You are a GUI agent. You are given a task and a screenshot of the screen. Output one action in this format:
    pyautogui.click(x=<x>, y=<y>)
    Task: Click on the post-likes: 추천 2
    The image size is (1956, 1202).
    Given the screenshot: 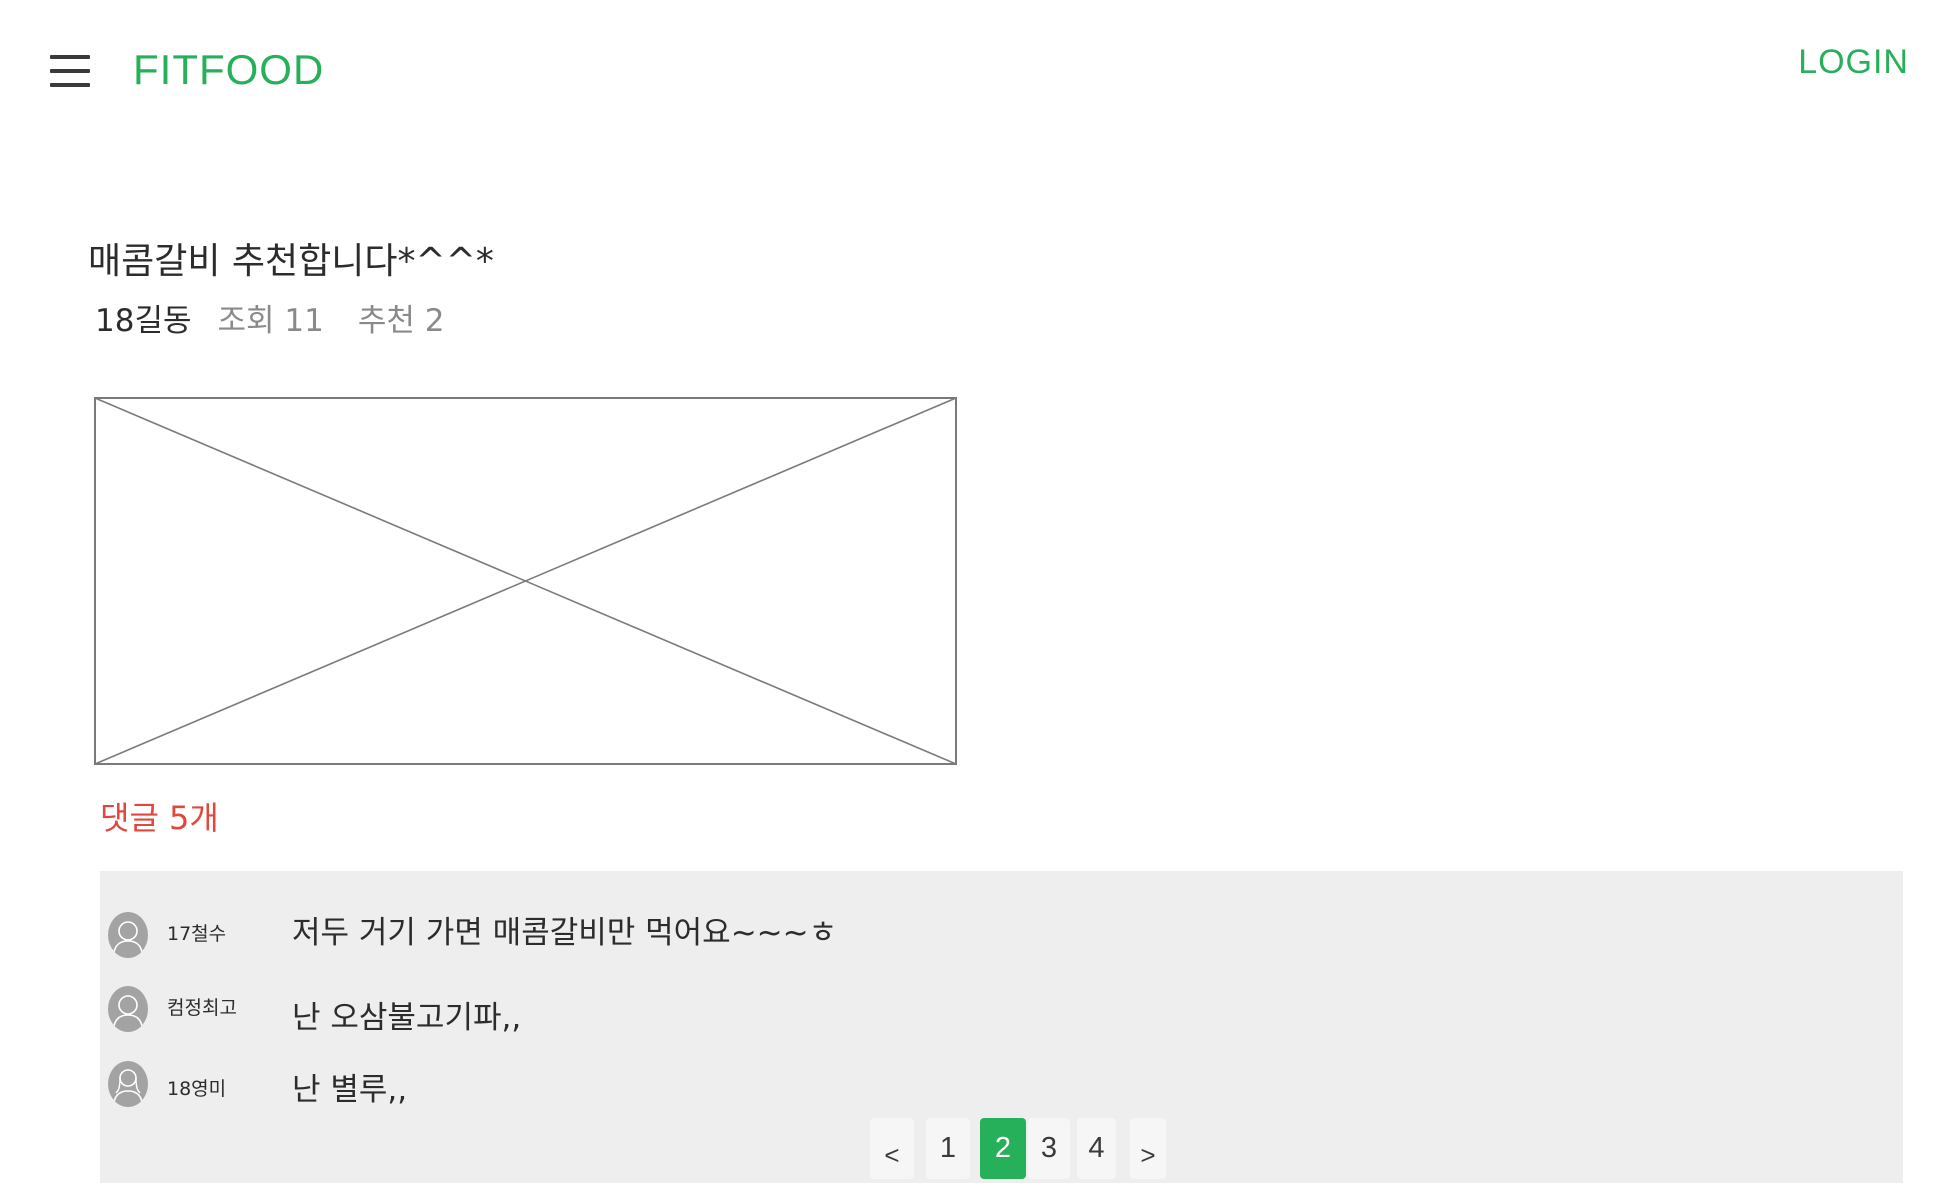 What is the action you would take?
    pyautogui.click(x=401, y=321)
    